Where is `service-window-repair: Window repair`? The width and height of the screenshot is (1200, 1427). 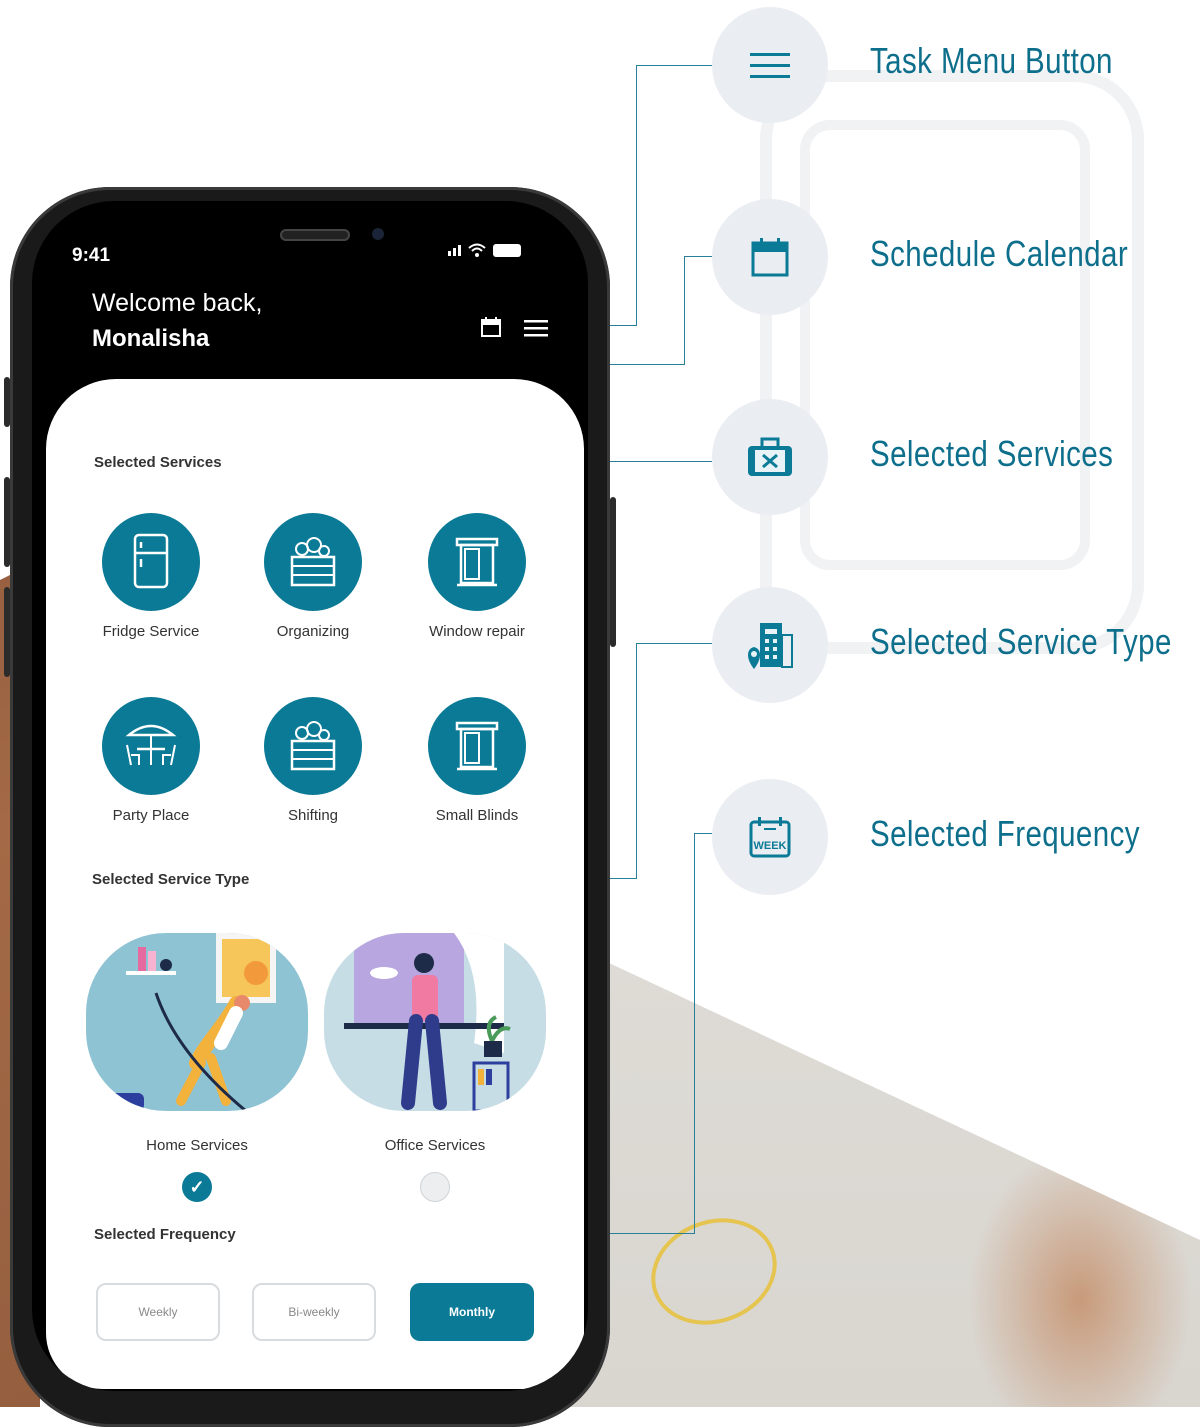
service-window-repair: Window repair is located at coordinates (477, 576).